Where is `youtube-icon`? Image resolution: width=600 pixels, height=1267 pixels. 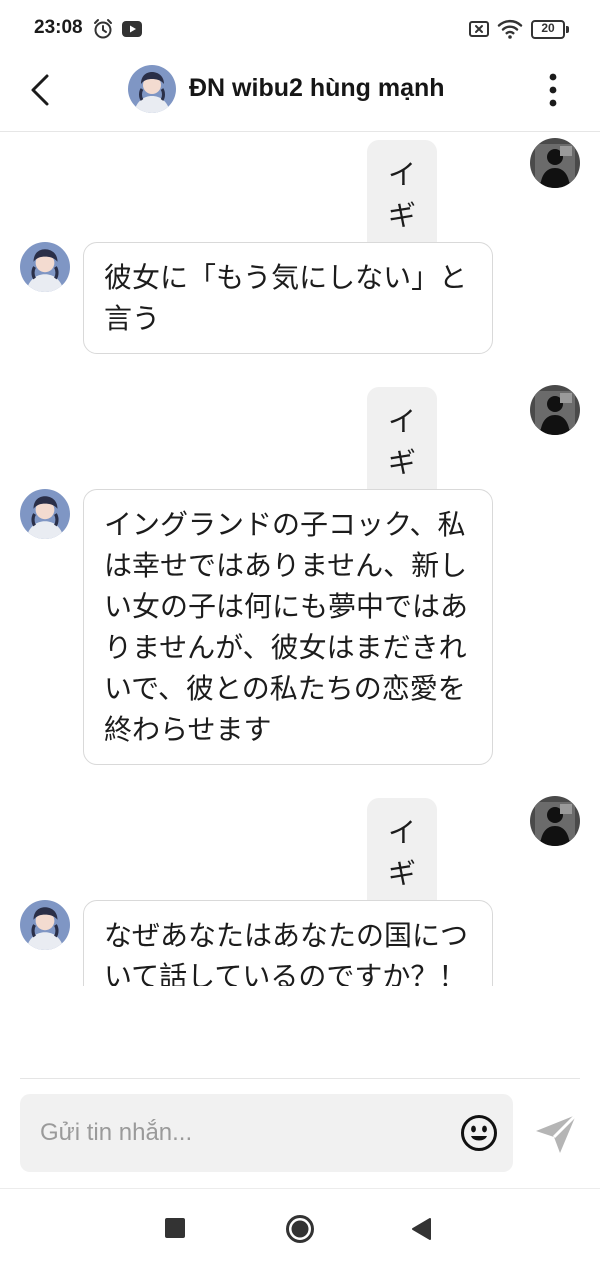
youtube-icon is located at coordinates (132, 31).